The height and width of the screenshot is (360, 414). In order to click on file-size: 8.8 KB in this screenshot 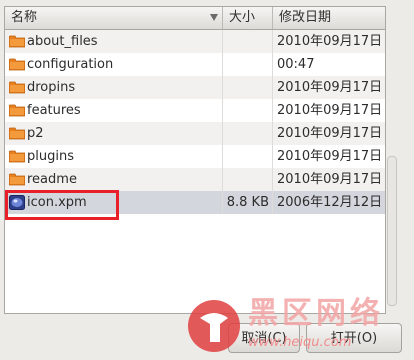, I will do `click(247, 202)`.